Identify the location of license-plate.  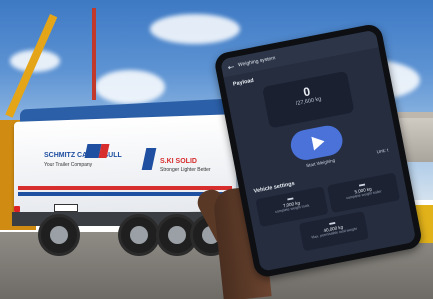
(66, 208).